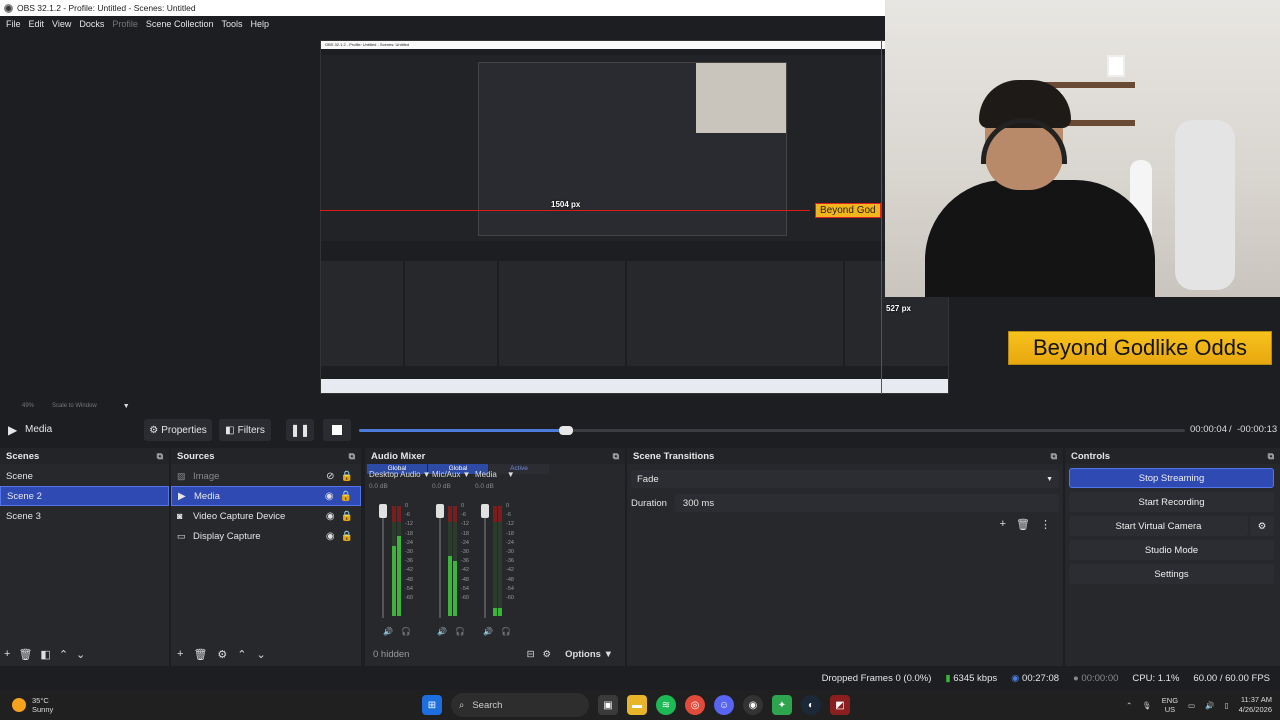  I want to click on zoom-mode: Scale to Window, so click(74, 406).